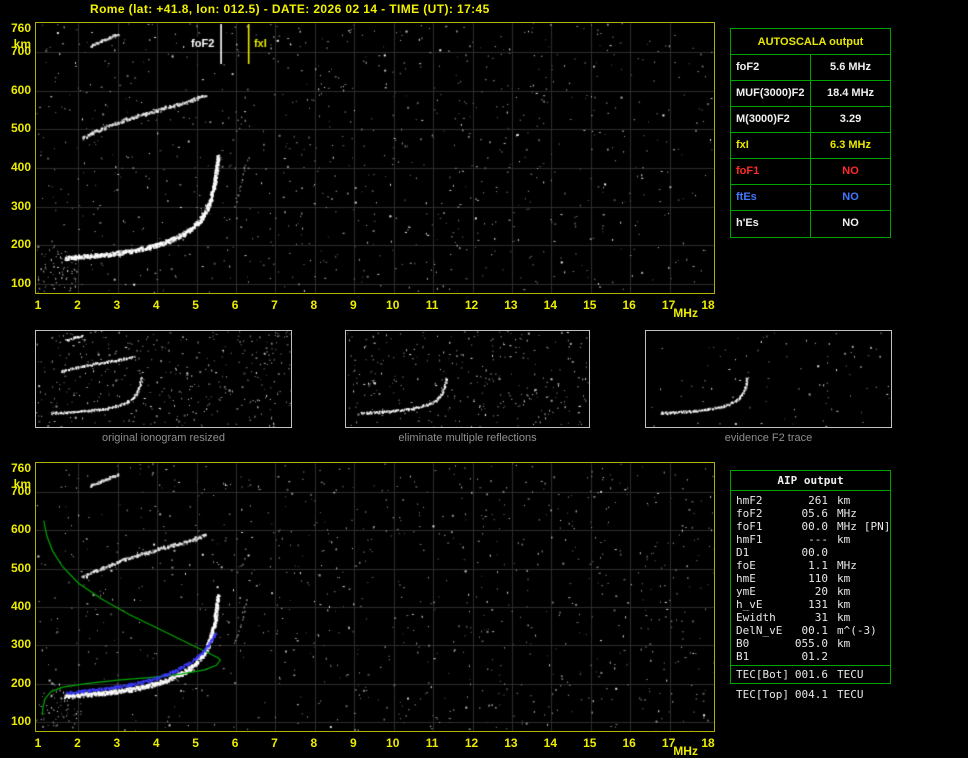 Image resolution: width=968 pixels, height=758 pixels. Describe the element at coordinates (850, 93) in the screenshot. I see `autoscala-param-value: 18.4 MHz` at that location.